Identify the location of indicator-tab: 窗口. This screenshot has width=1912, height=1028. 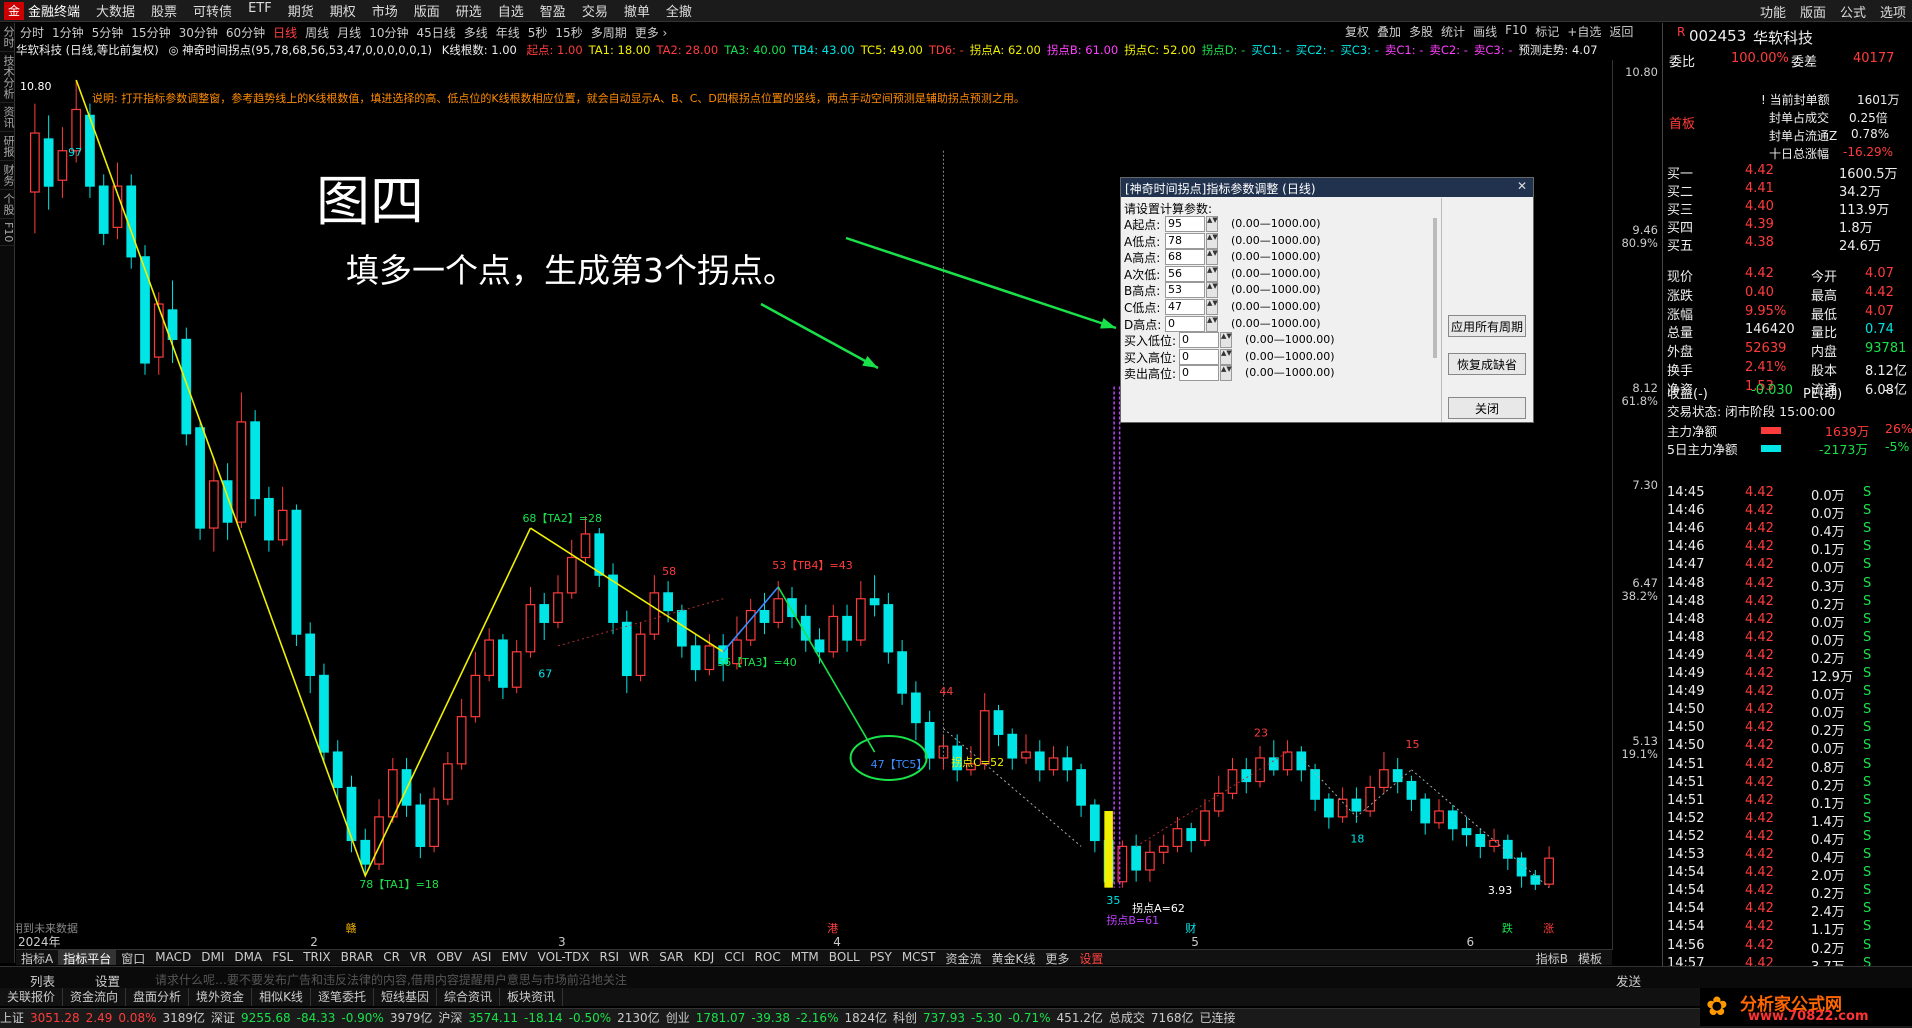
(133, 958).